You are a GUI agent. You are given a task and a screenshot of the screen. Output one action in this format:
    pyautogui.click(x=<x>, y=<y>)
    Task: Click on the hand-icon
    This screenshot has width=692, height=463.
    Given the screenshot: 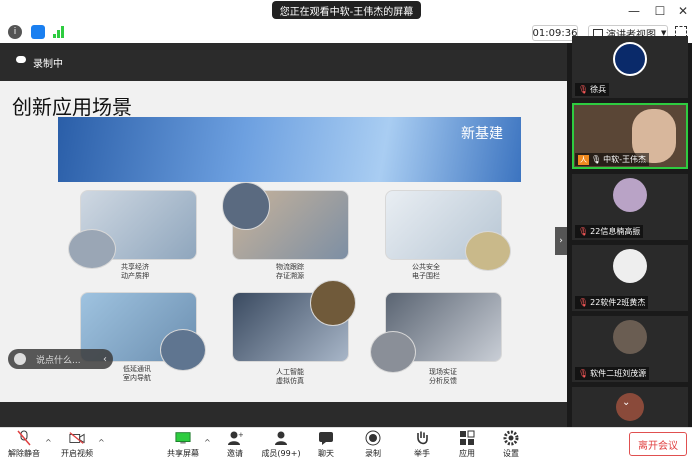 What is the action you would take?
    pyautogui.click(x=422, y=438)
    